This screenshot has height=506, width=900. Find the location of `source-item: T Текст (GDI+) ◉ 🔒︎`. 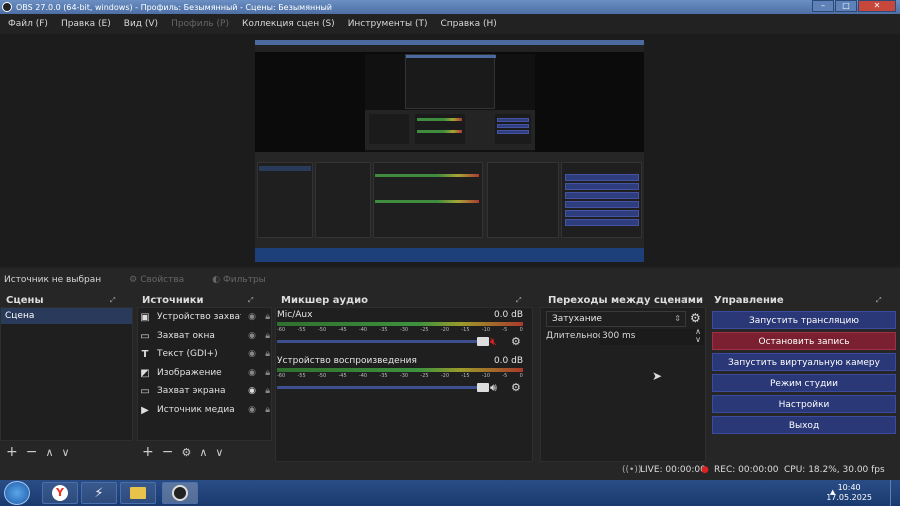

source-item: T Текст (GDI+) ◉ 🔒︎ is located at coordinates (204, 354).